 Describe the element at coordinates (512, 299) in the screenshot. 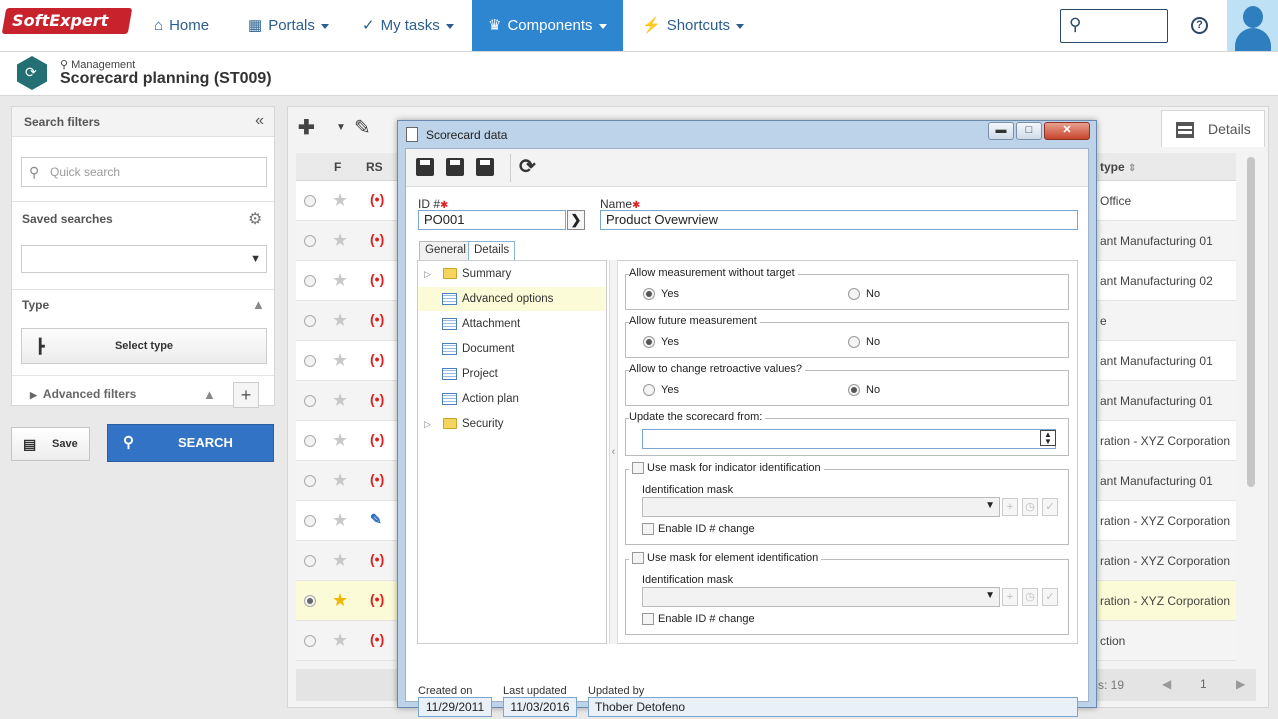

I see `tree-item: Advanced options` at that location.